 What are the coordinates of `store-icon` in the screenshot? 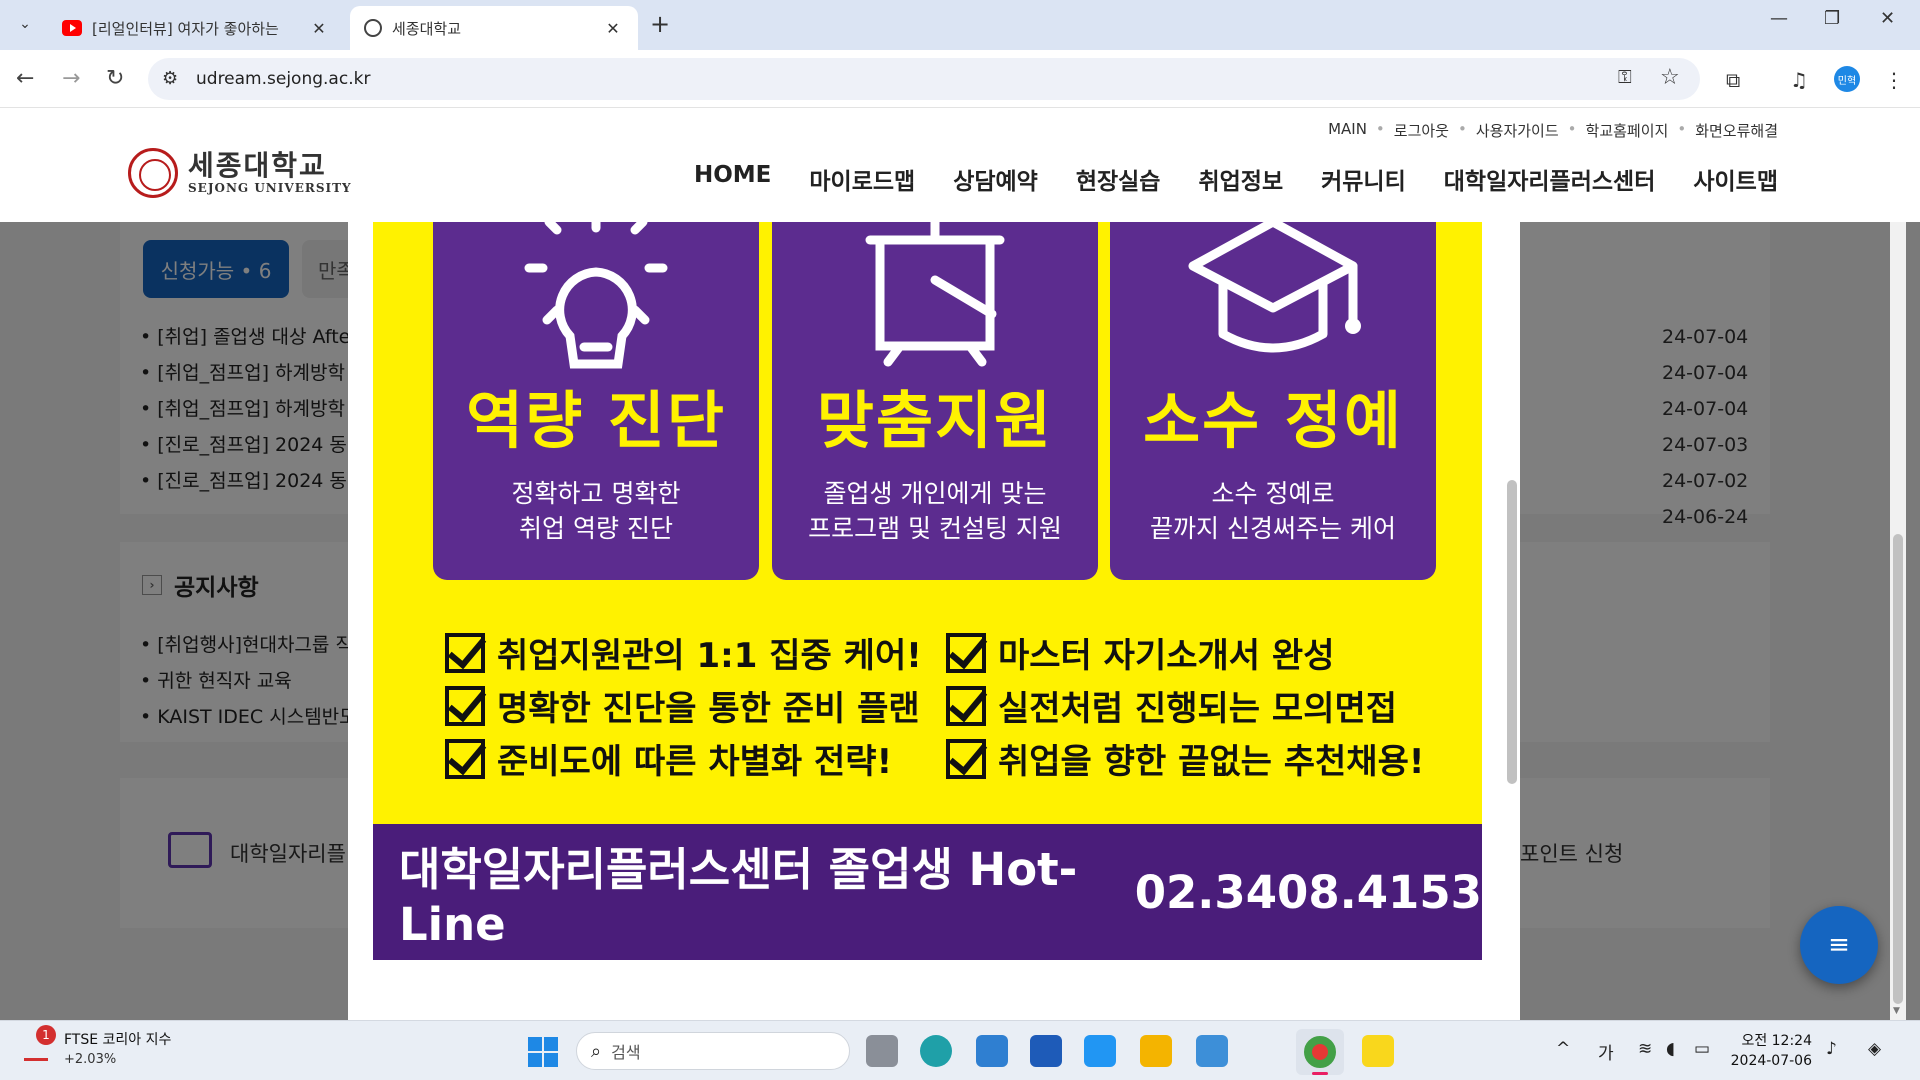 It's located at (992, 1051).